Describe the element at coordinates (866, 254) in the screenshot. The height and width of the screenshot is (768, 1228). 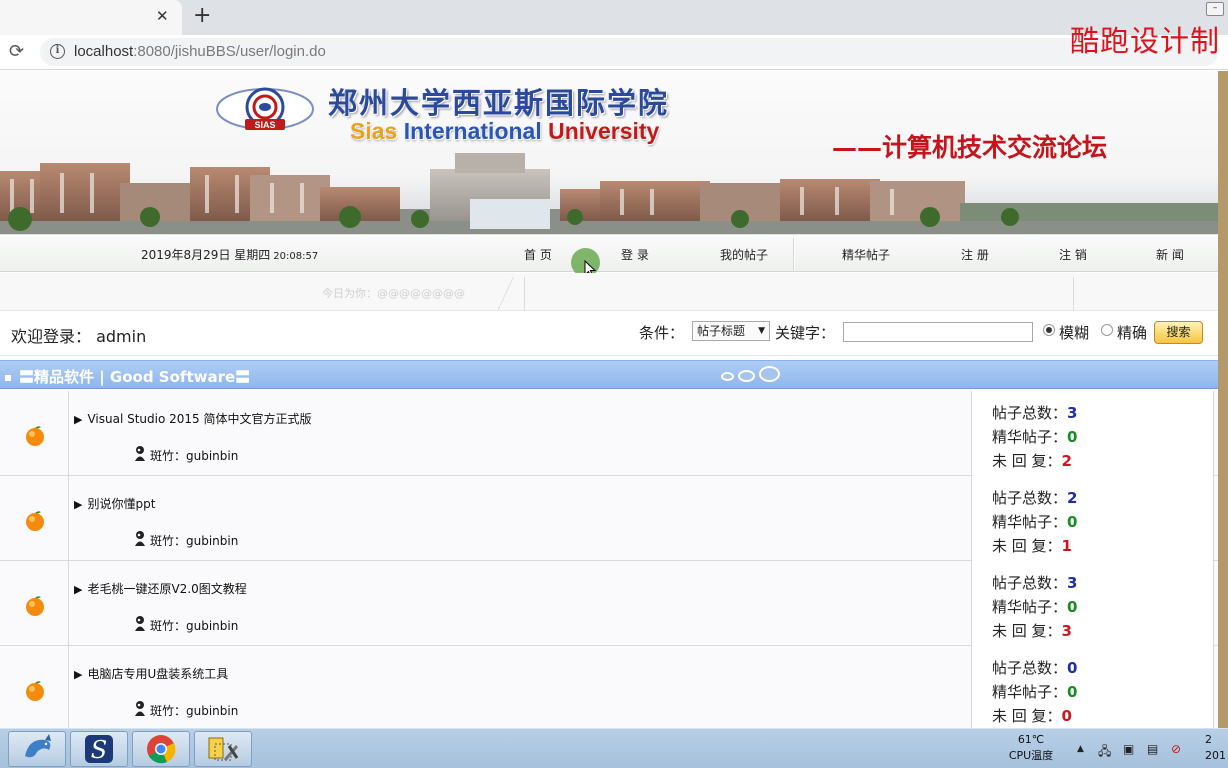
I see `nav-elite-posts: 精华帖子` at that location.